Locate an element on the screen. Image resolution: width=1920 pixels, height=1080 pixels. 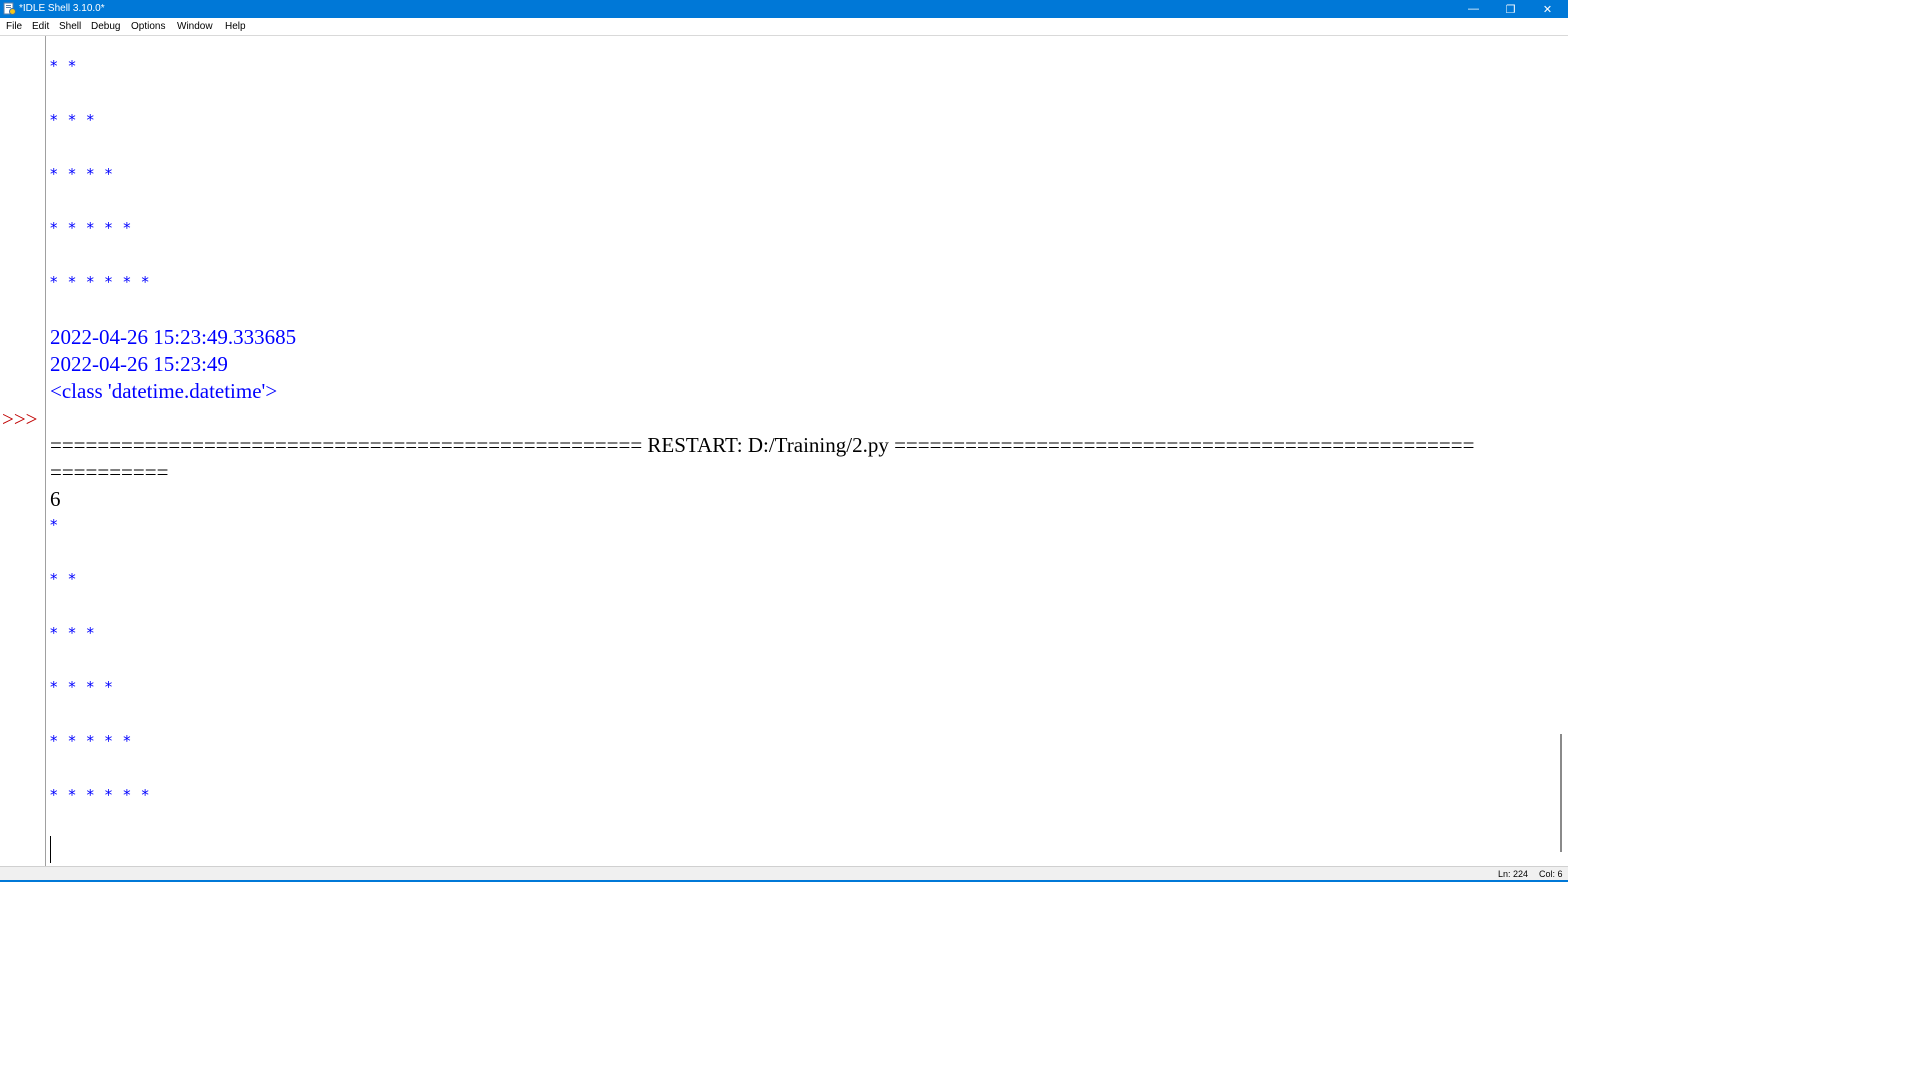
vertical-scrollbar is located at coordinates (1560, 451).